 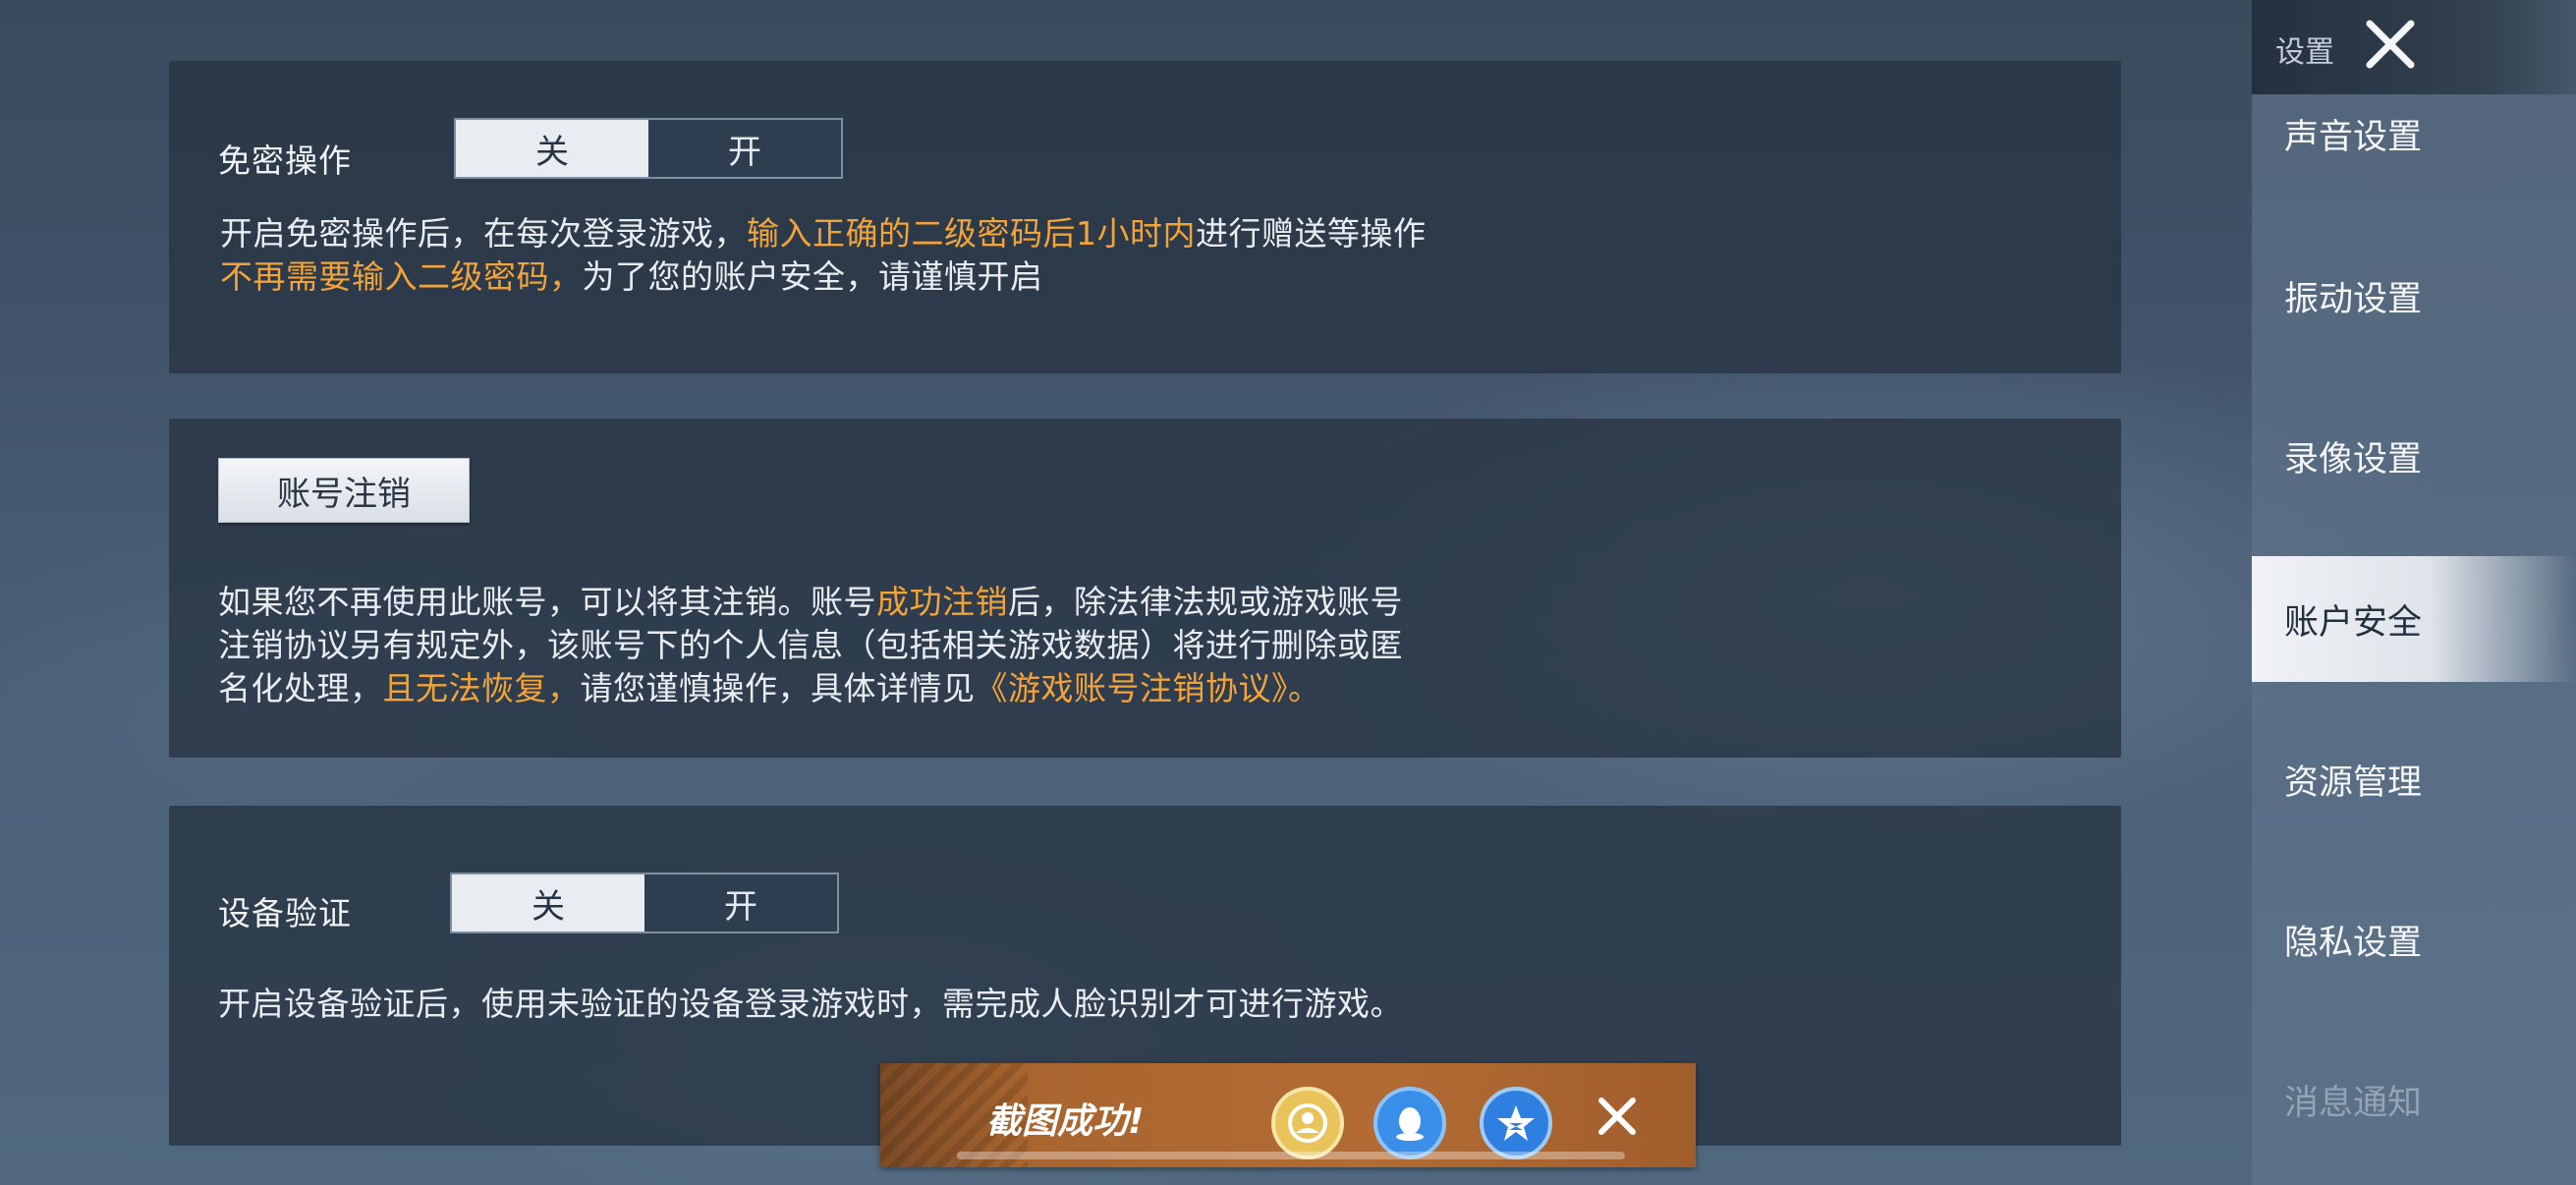 What do you see at coordinates (1205, 602) in the screenshot?
I see `desc-text: 后，除法律法规或游戏账号` at bounding box center [1205, 602].